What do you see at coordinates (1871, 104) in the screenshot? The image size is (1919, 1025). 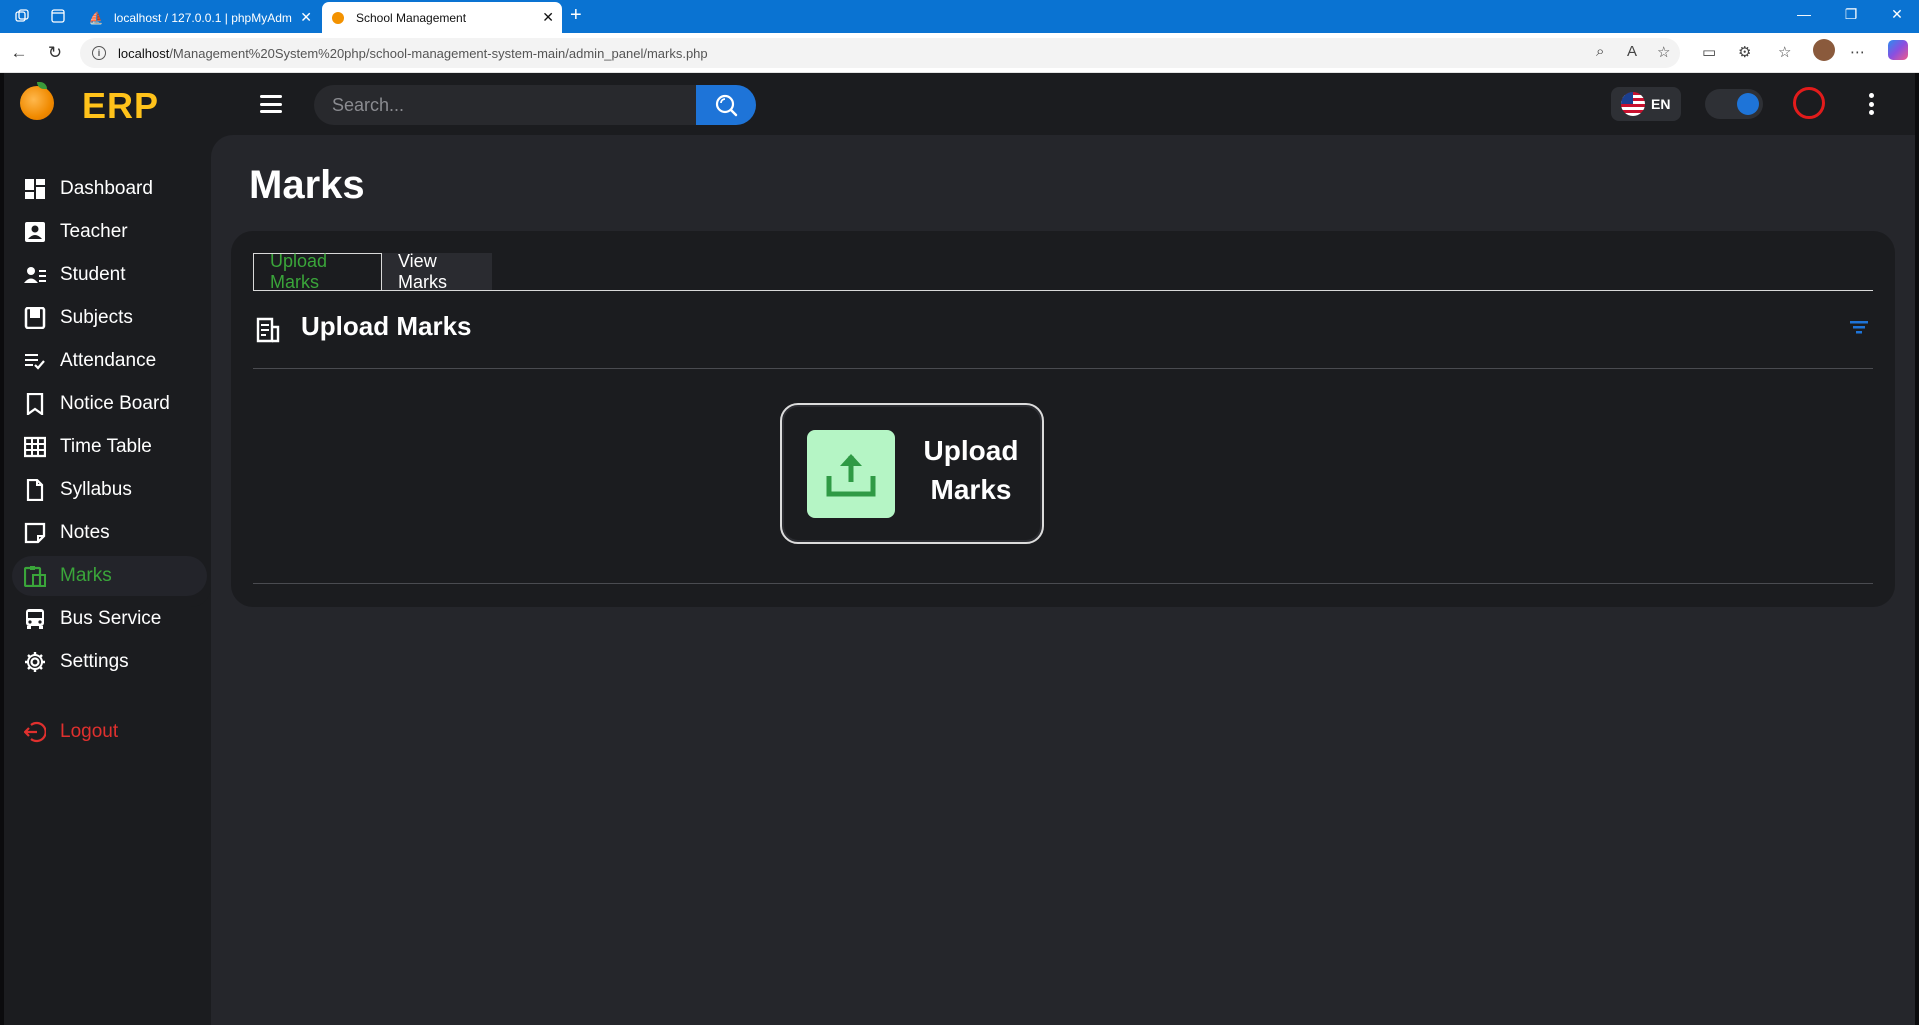 I see `more-vertical-icon` at bounding box center [1871, 104].